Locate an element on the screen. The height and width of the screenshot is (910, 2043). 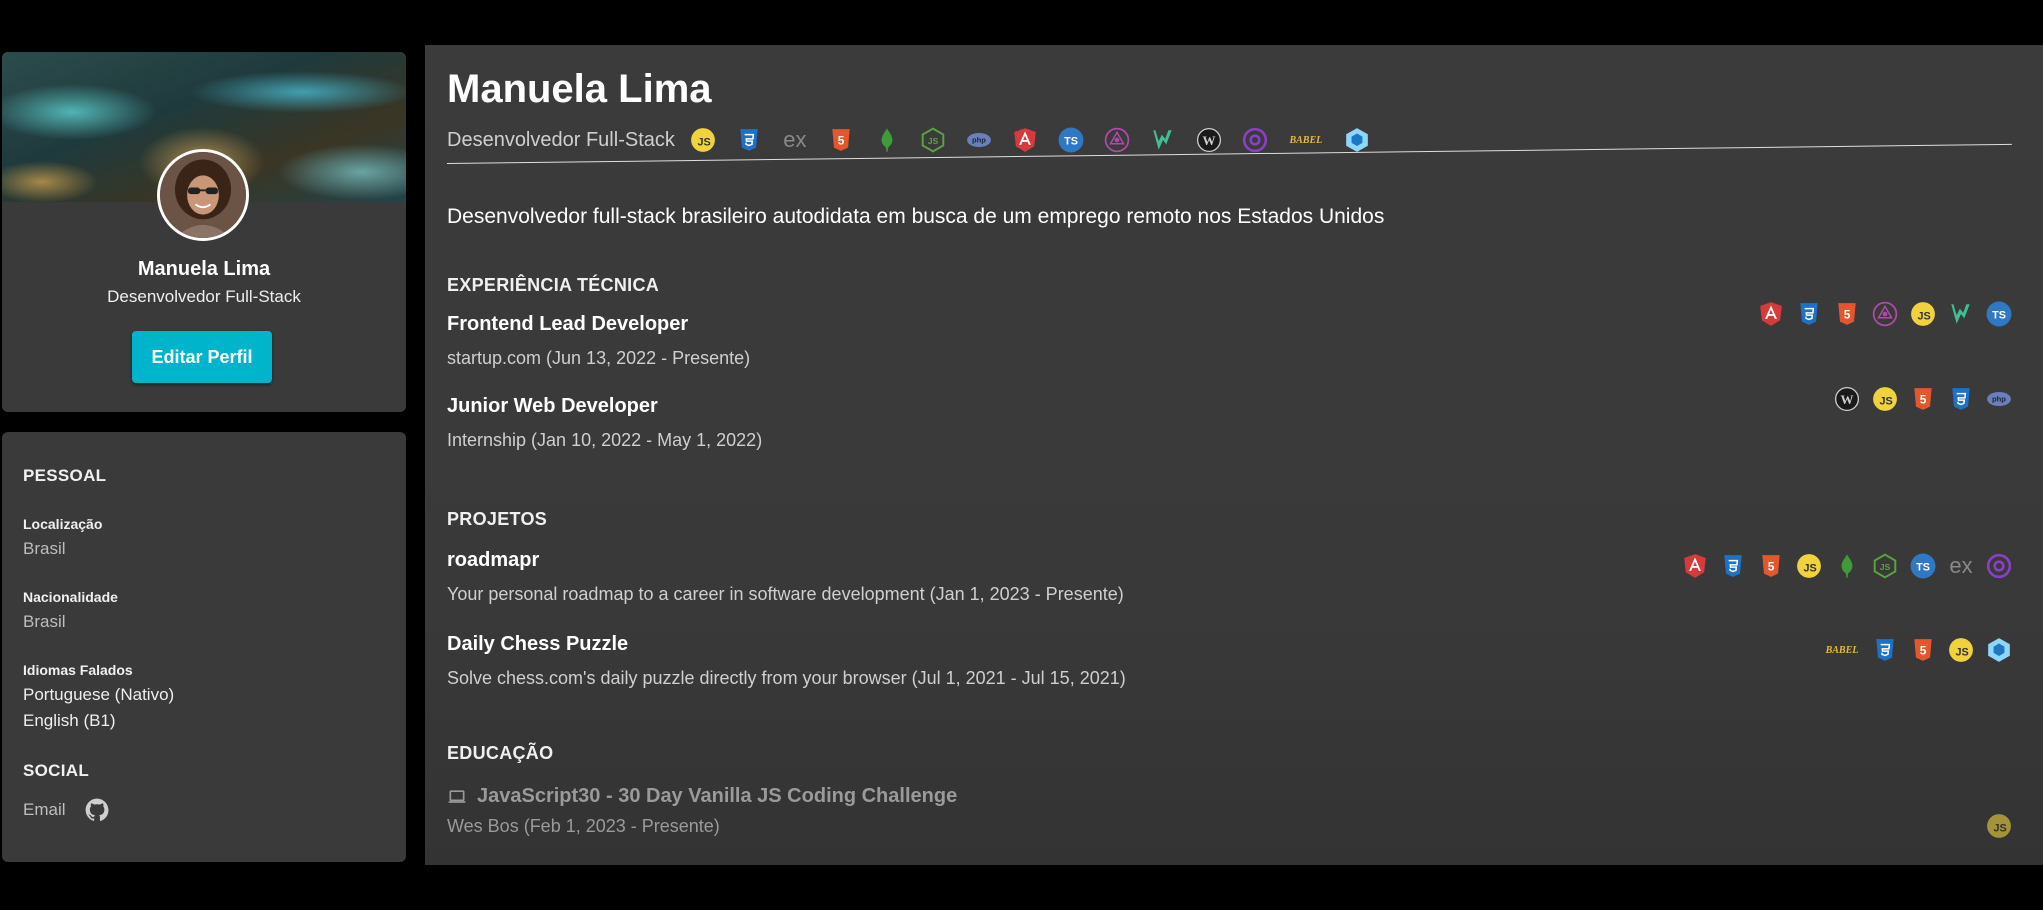
email-link: Email is located at coordinates (44, 810).